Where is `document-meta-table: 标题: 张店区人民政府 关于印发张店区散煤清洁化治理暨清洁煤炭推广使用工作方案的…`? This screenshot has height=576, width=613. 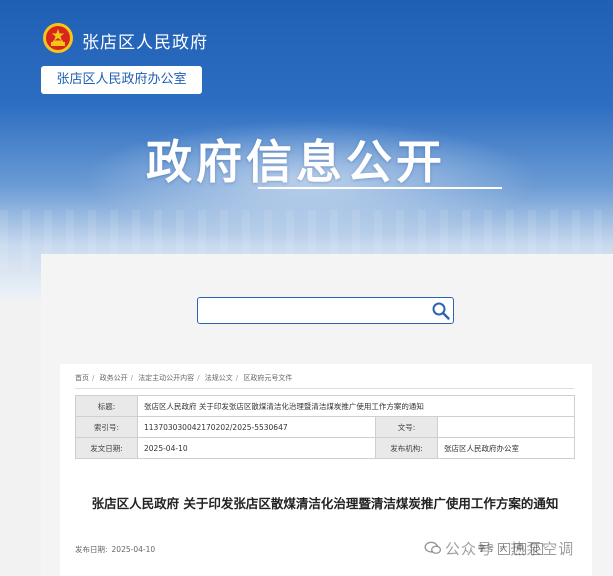 document-meta-table: 标题: 张店区人民政府 关于印发张店区散煤清洁化治理暨清洁煤炭推广使用工作方案的… is located at coordinates (325, 427).